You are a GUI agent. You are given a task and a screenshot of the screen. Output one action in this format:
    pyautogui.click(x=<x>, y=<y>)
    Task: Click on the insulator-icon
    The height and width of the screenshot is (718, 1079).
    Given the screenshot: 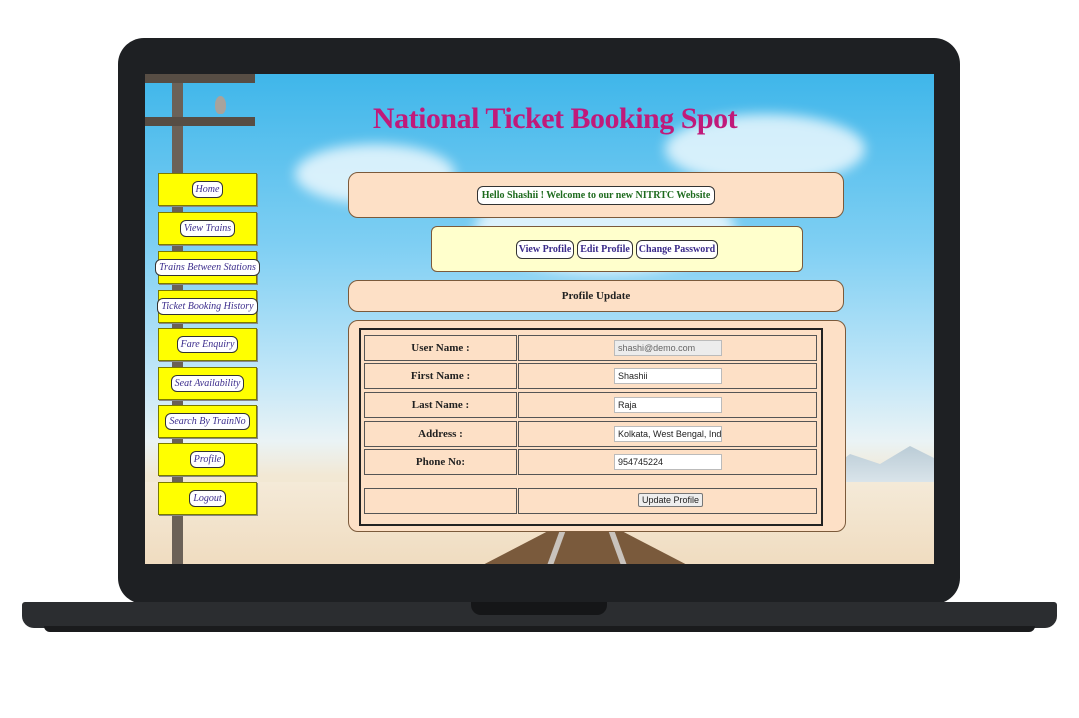 What is the action you would take?
    pyautogui.click(x=220, y=105)
    